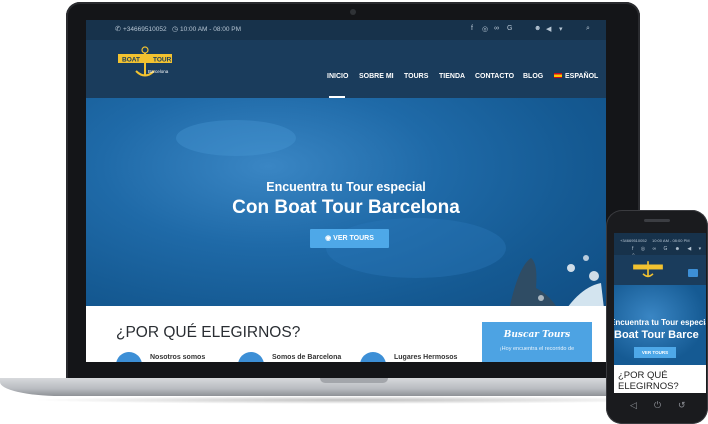 This screenshot has height=424, width=708. Describe the element at coordinates (162, 60) in the screenshot. I see `svg-text: TOUR` at that location.